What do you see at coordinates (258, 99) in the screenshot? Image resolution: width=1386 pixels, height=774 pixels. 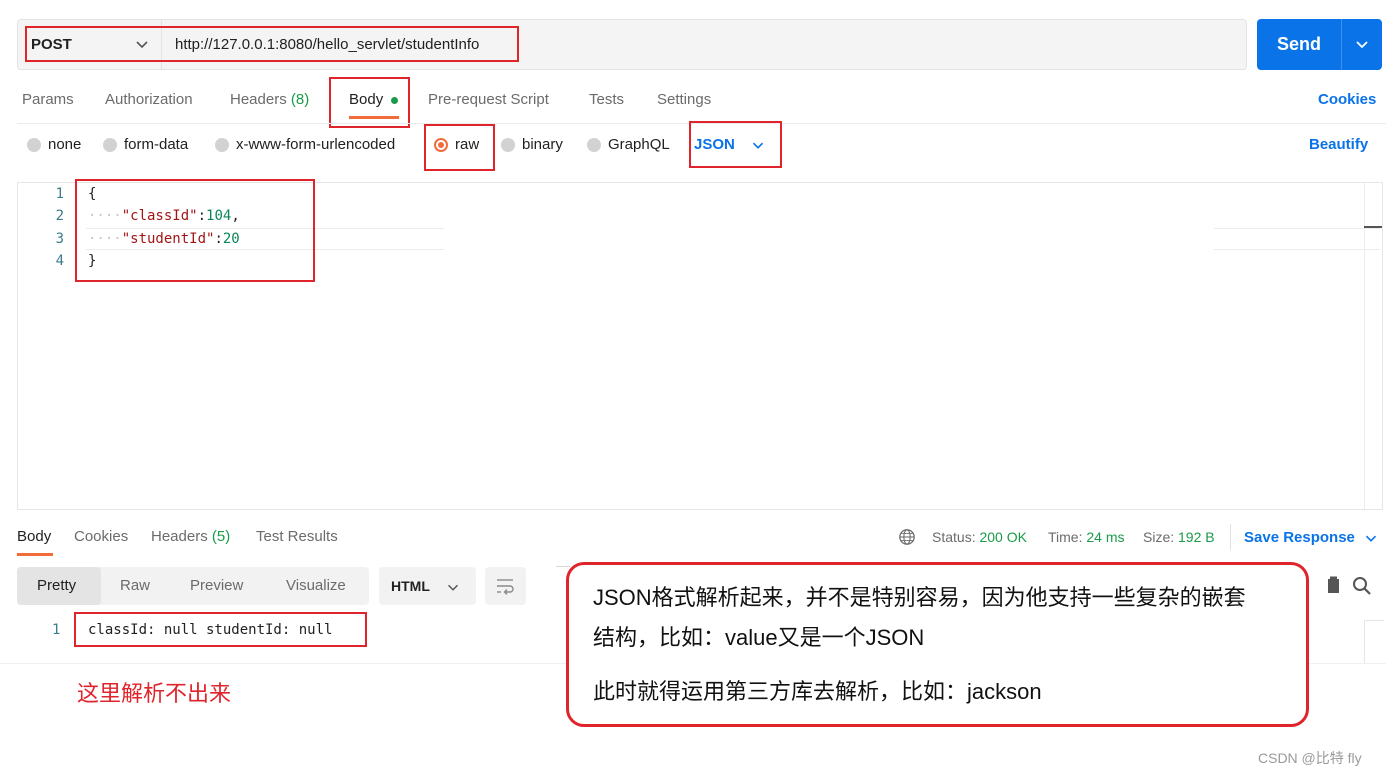 I see `tab-headers-label: Headers` at bounding box center [258, 99].